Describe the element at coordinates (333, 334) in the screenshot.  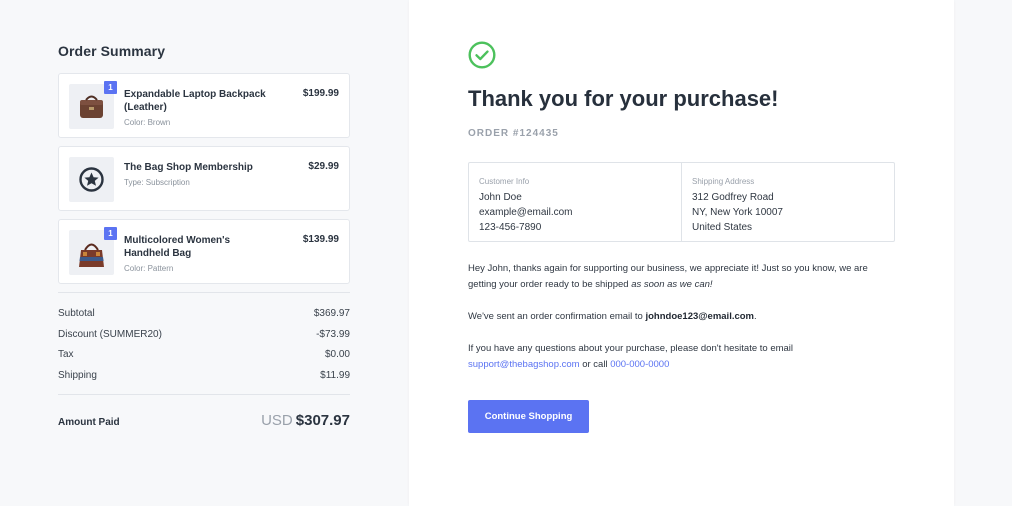
I see `total-value: -$73.99` at that location.